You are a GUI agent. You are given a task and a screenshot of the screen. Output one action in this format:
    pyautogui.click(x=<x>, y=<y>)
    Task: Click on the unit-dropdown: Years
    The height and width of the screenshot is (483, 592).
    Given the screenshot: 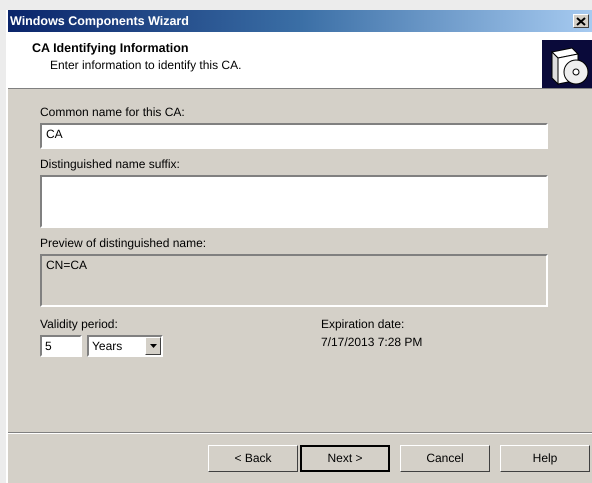 What is the action you would take?
    pyautogui.click(x=125, y=346)
    